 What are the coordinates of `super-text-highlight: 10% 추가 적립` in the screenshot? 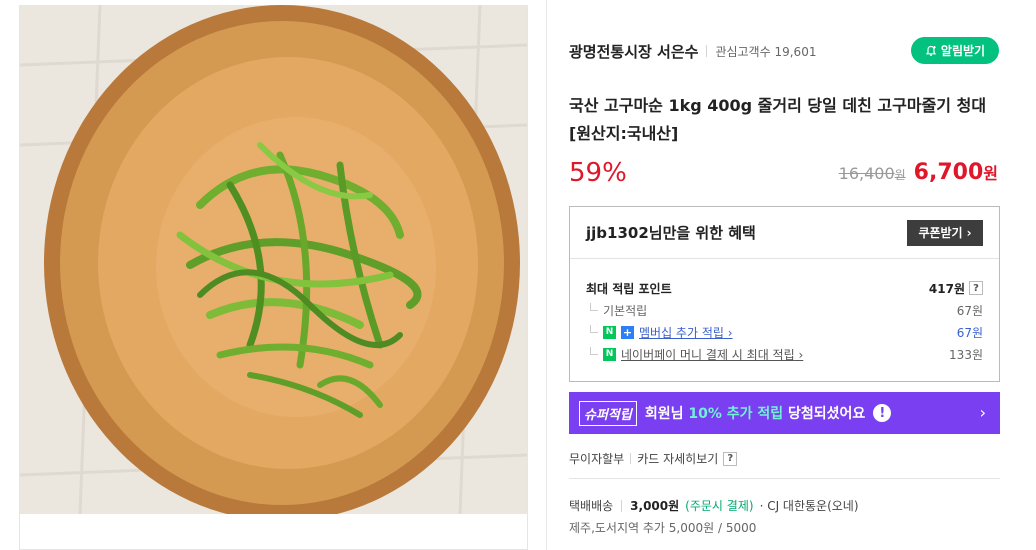 It's located at (736, 414).